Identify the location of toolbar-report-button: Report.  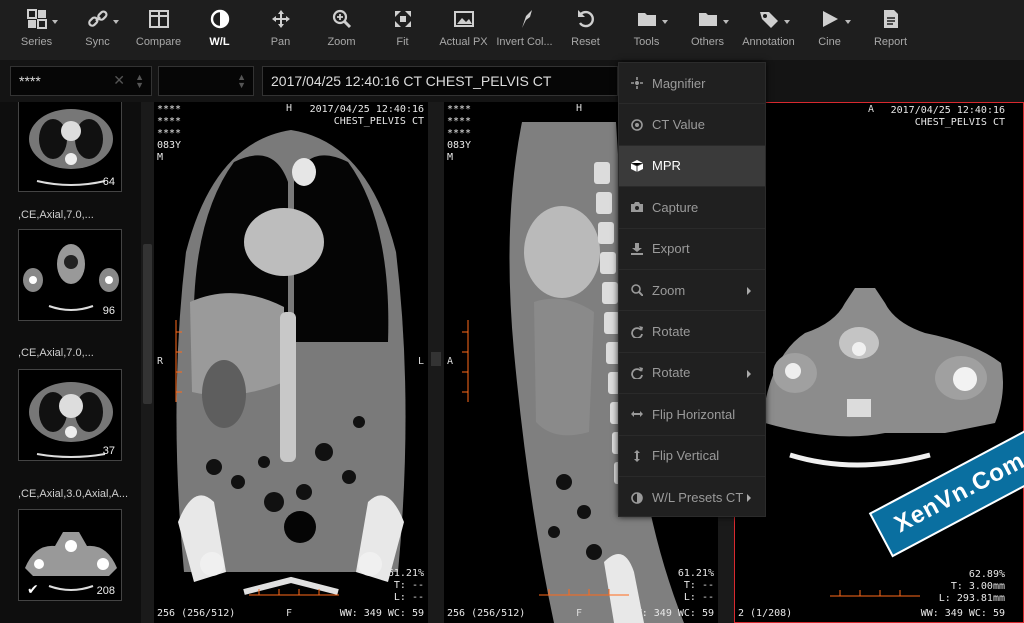
(890, 30).